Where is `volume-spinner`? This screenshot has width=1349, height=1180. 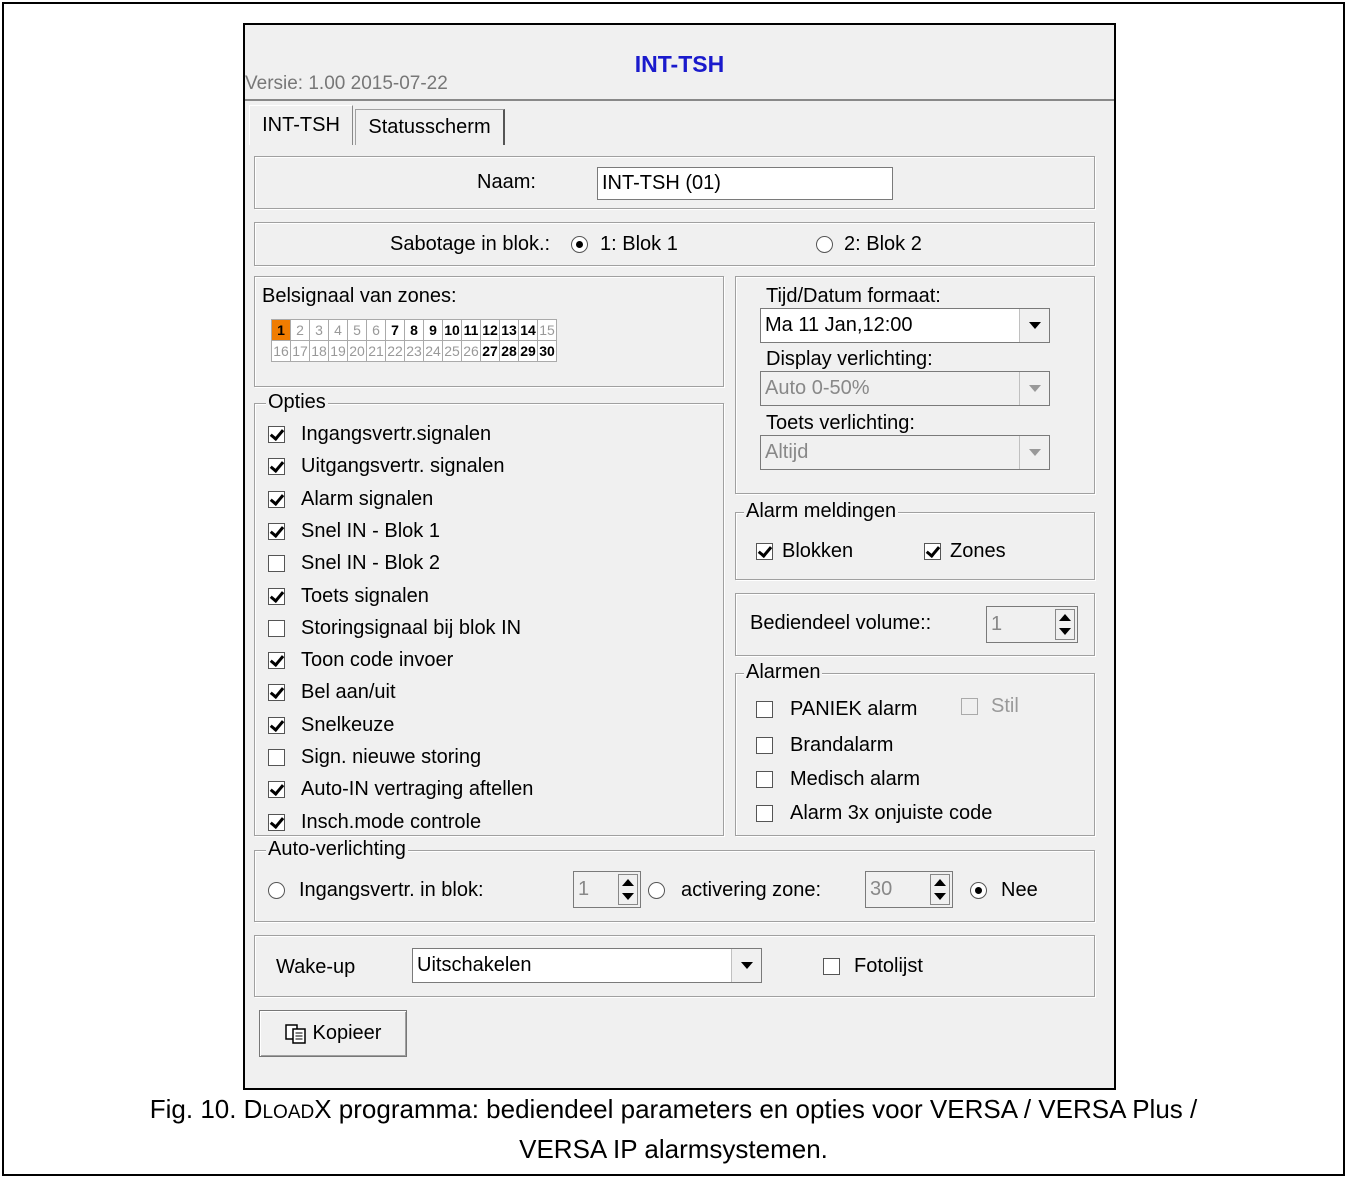
volume-spinner is located at coordinates (1065, 624).